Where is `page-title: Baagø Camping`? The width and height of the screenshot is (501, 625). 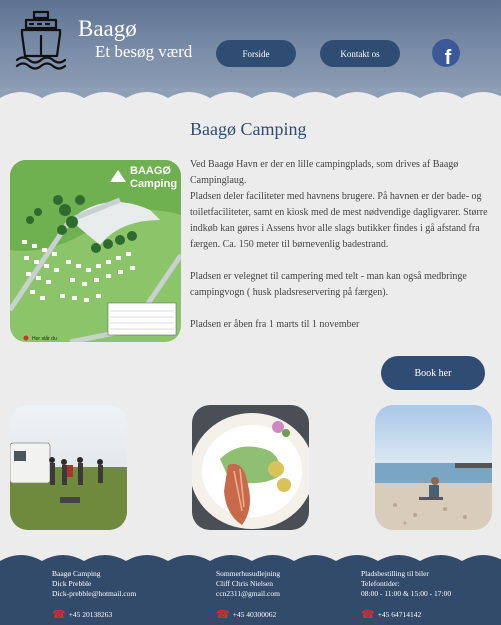 page-title: Baagø Camping is located at coordinates (248, 129).